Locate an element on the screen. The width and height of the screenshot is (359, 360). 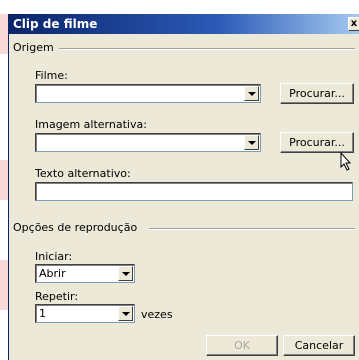
texto-alternativo-label: Texto alternativo: is located at coordinates (83, 173).